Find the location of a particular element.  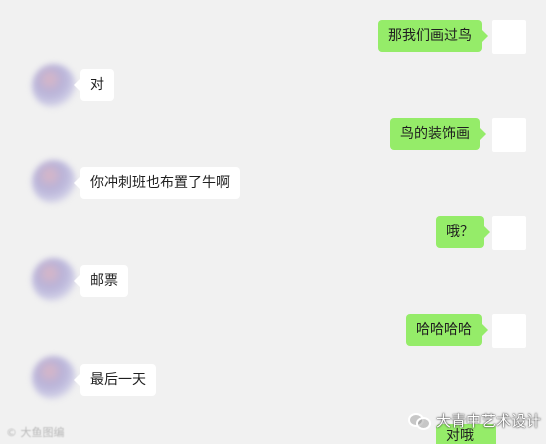

watermark-left: © 大鱼图编 is located at coordinates (35, 432).